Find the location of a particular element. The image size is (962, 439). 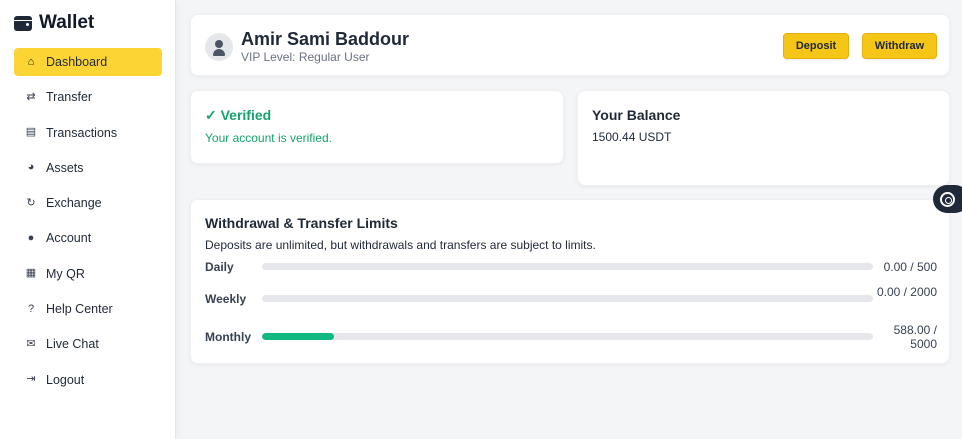

user-icon: ● is located at coordinates (31, 237).